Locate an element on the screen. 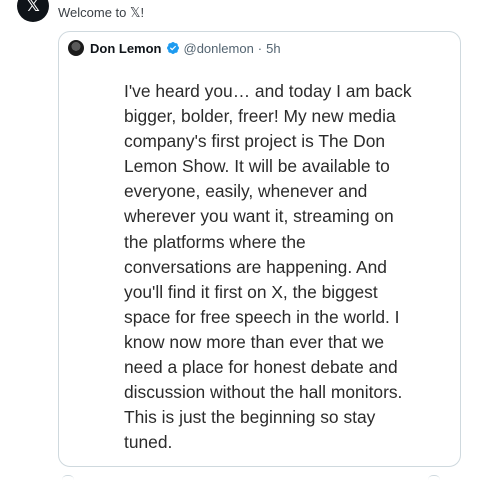 Image resolution: width=480 pixels, height=480 pixels. author-handle: @donlemon is located at coordinates (219, 48).